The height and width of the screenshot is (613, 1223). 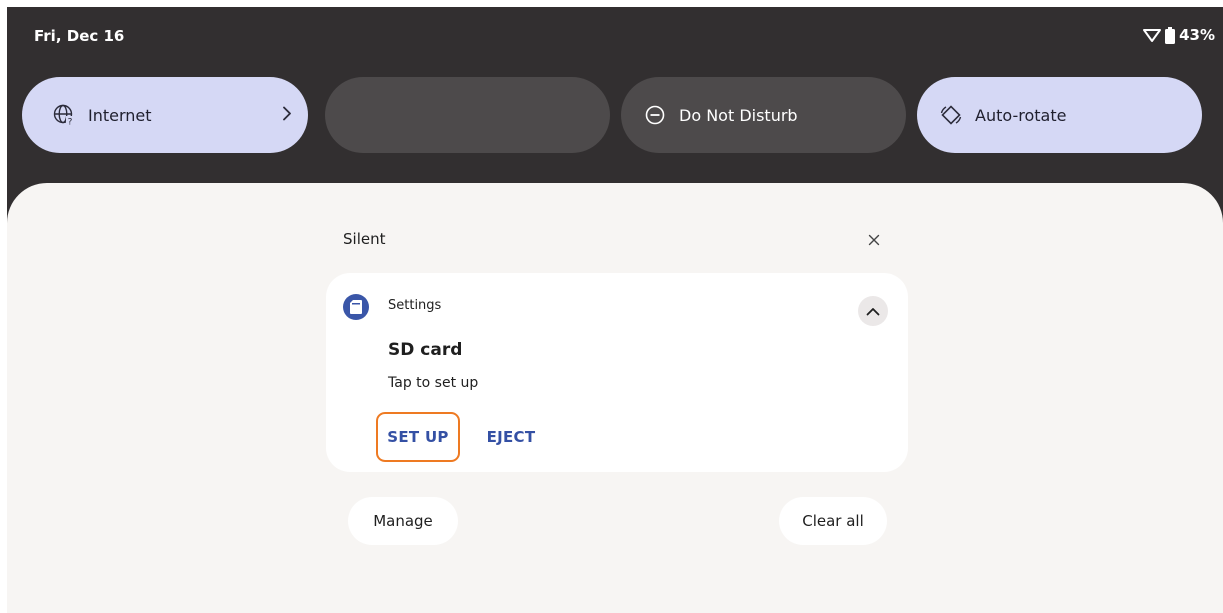 What do you see at coordinates (511, 437) in the screenshot?
I see `eject-button: EJECT` at bounding box center [511, 437].